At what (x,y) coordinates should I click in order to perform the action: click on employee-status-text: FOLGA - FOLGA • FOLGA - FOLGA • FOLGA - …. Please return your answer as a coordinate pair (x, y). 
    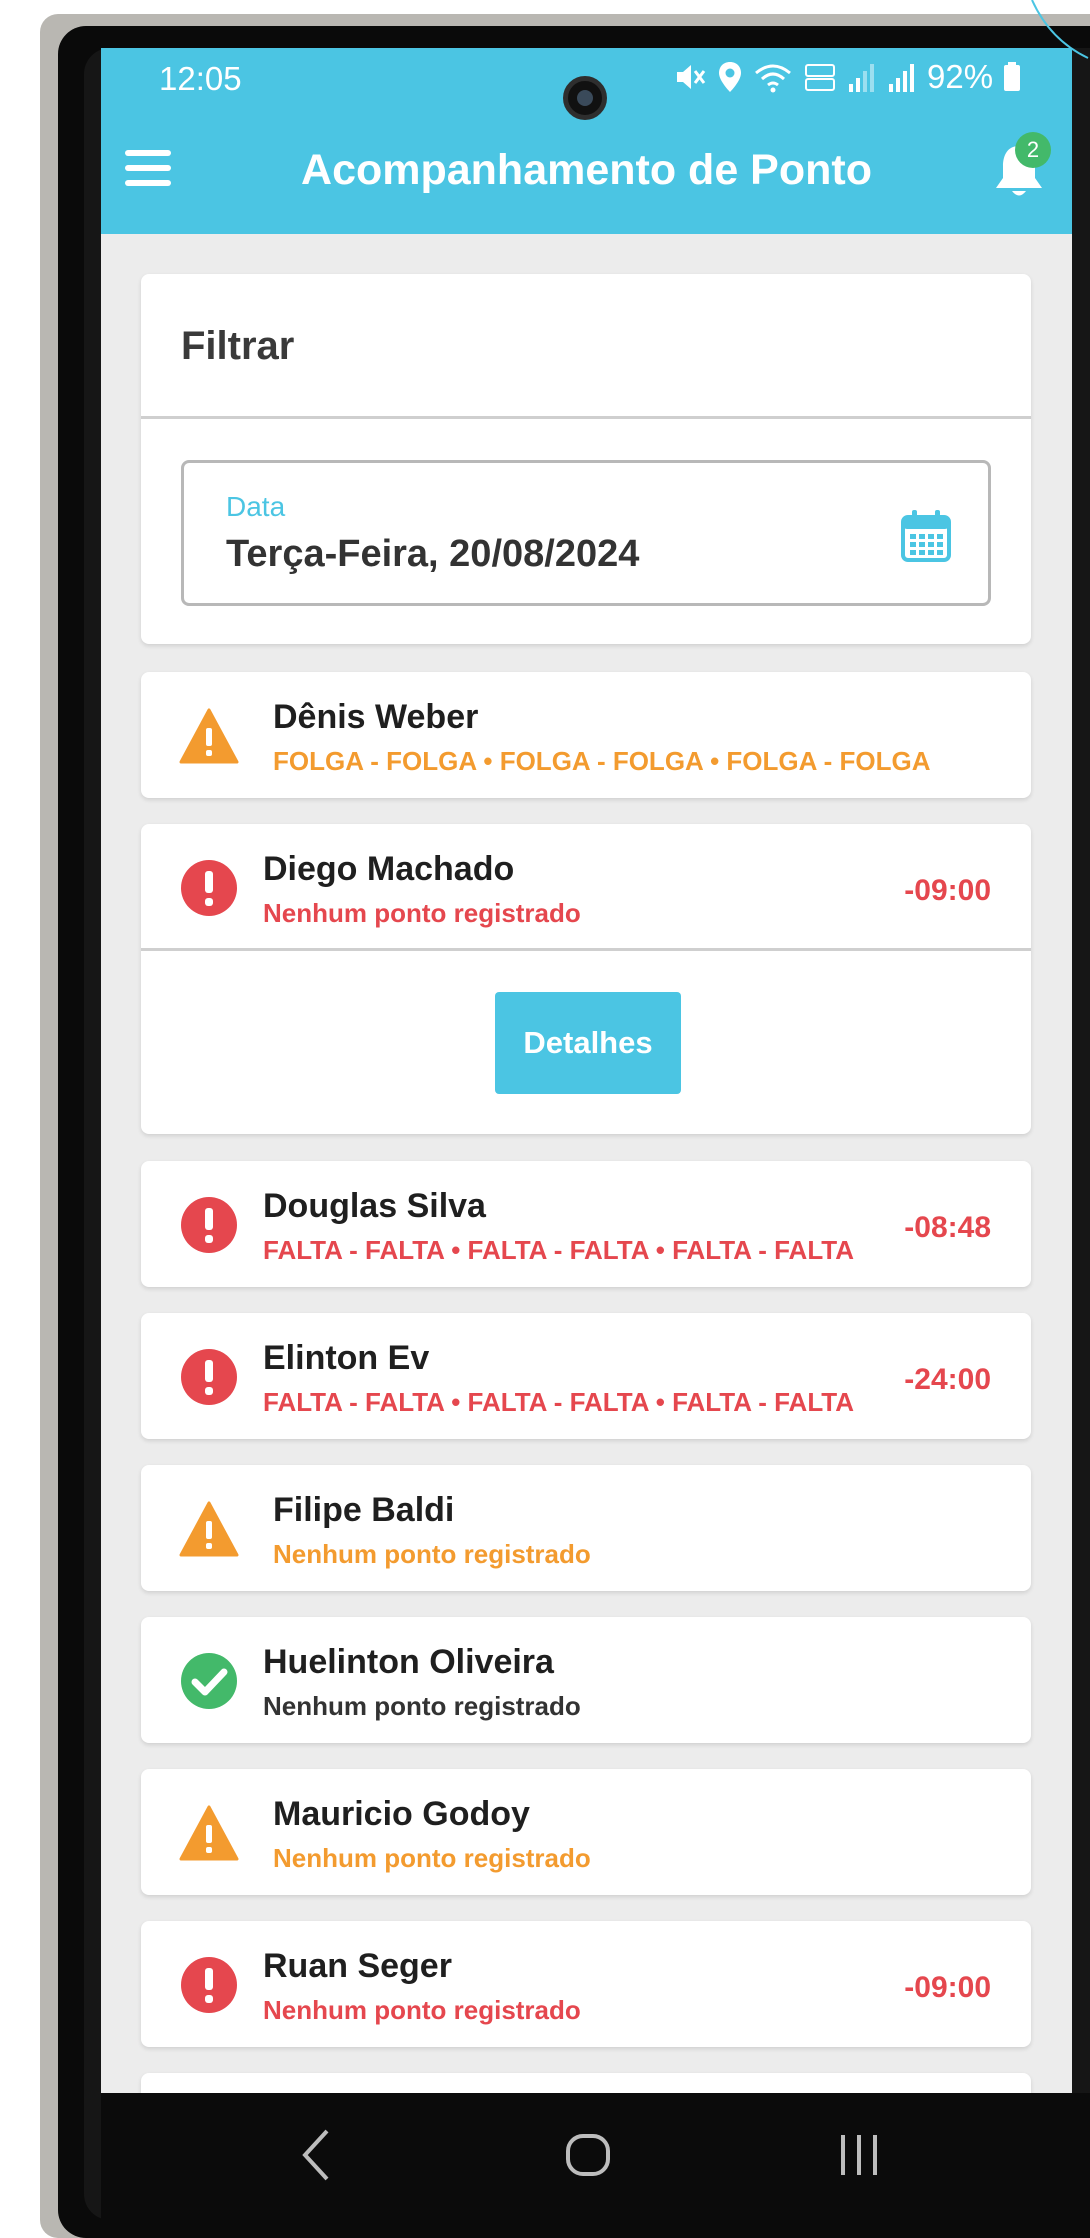
    Looking at the image, I should click on (602, 761).